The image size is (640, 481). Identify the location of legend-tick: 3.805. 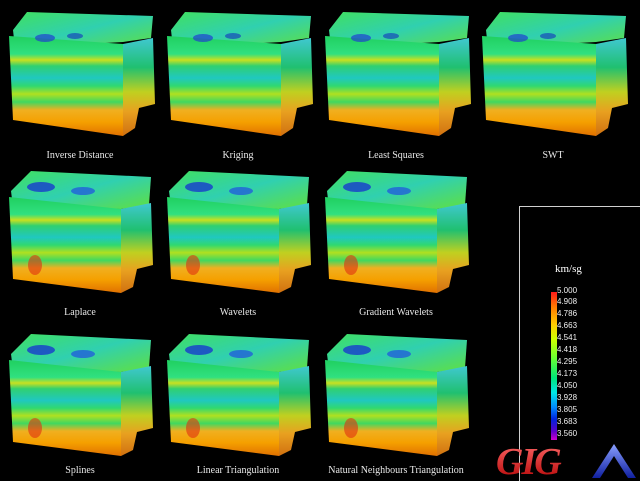
(567, 409).